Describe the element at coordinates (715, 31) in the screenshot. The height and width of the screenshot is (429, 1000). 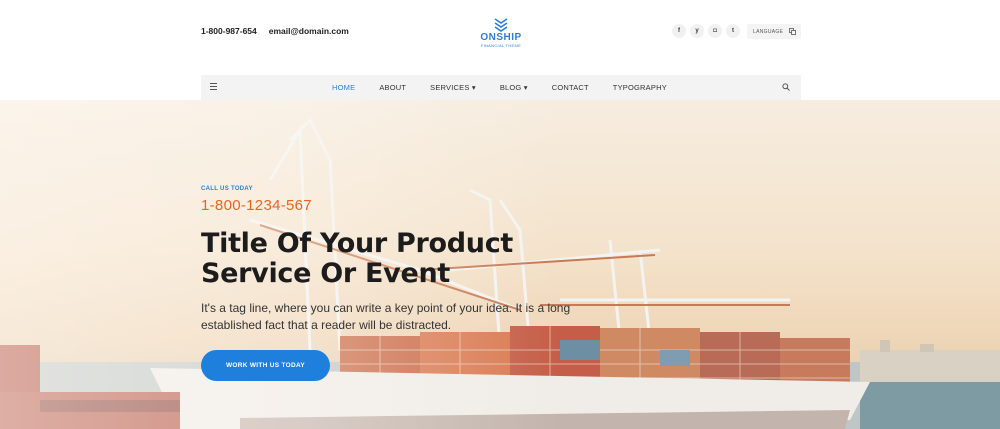
I see `instagram-icon: ◘` at that location.